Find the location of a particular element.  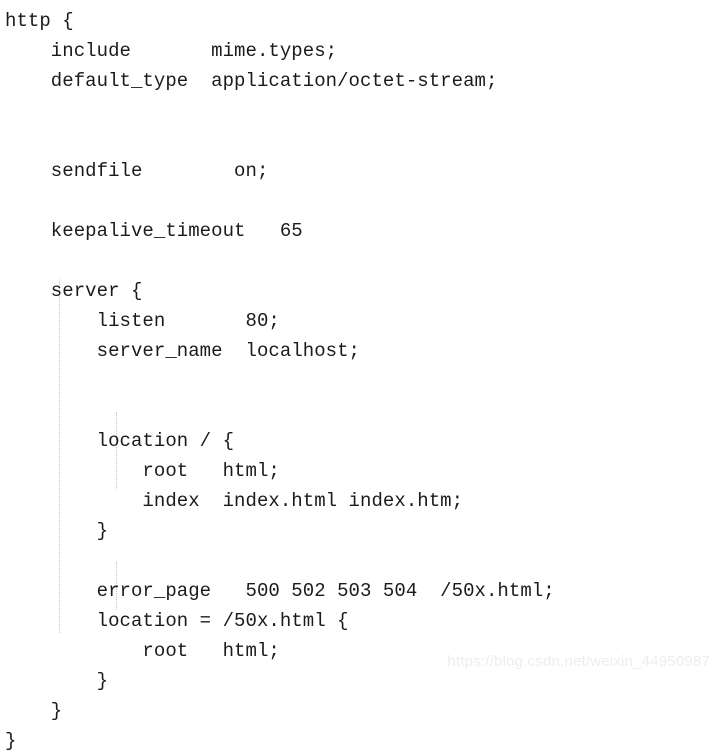

code-line-18: } is located at coordinates (57, 531).